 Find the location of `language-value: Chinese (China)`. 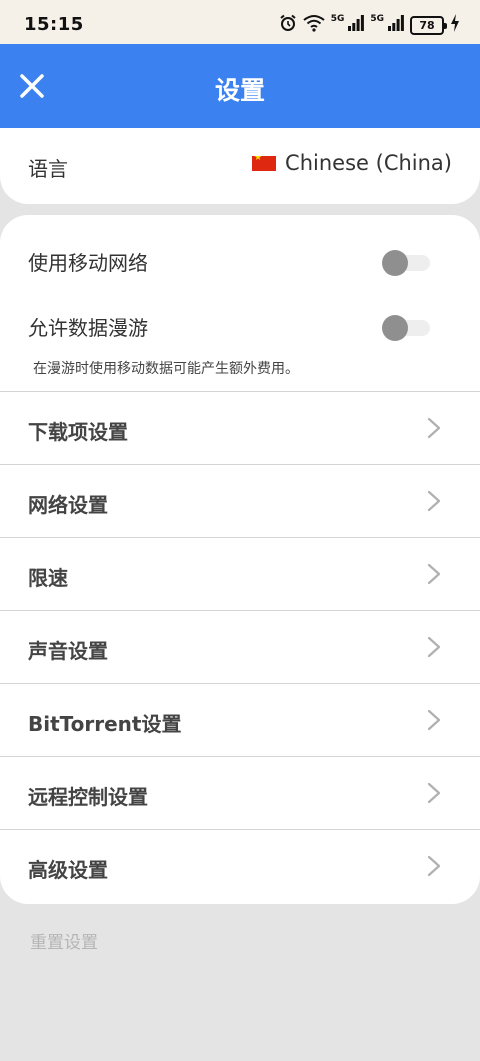

language-value: Chinese (China) is located at coordinates (368, 163).